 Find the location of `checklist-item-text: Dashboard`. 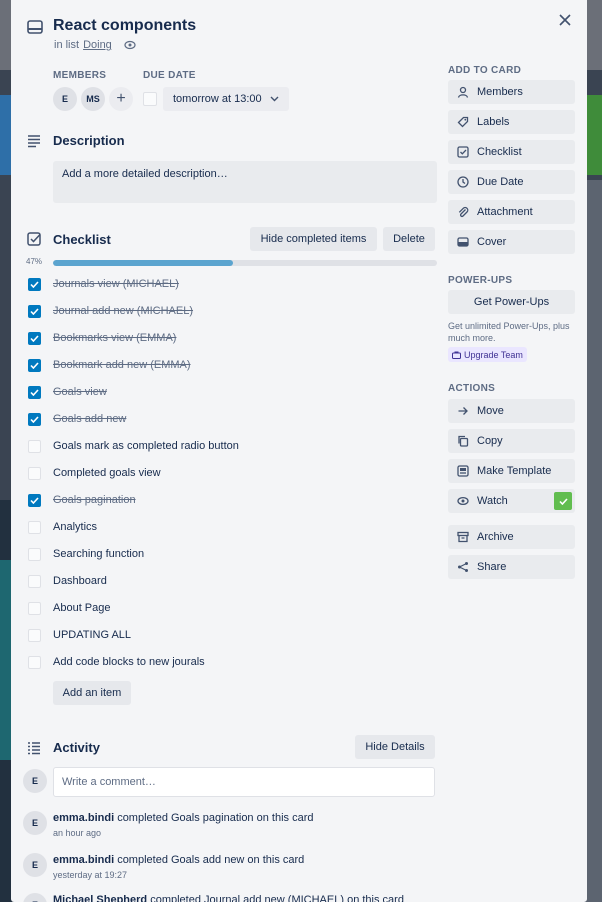

checklist-item-text: Dashboard is located at coordinates (80, 581).